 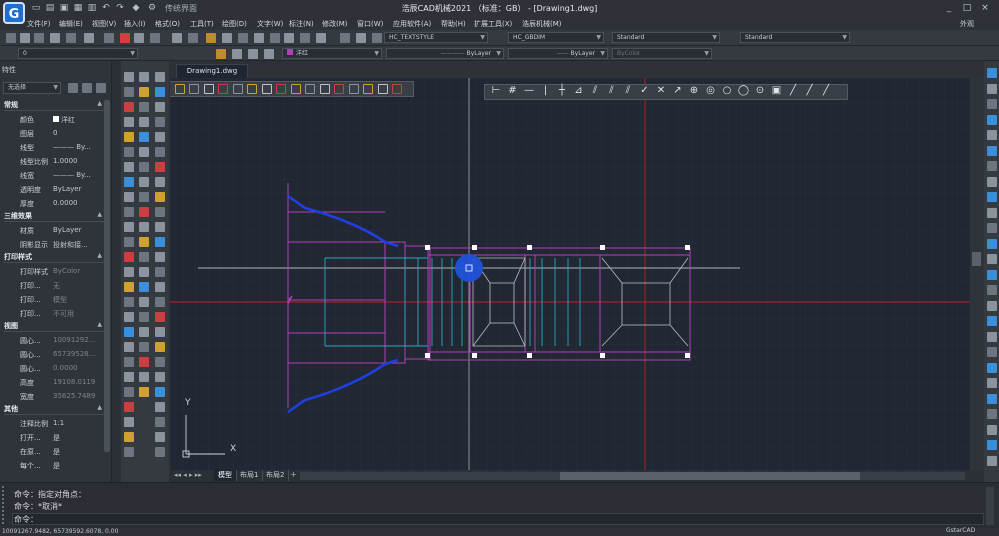 I want to click on property-section-header: 视图 ▲, so click(x=54, y=326).